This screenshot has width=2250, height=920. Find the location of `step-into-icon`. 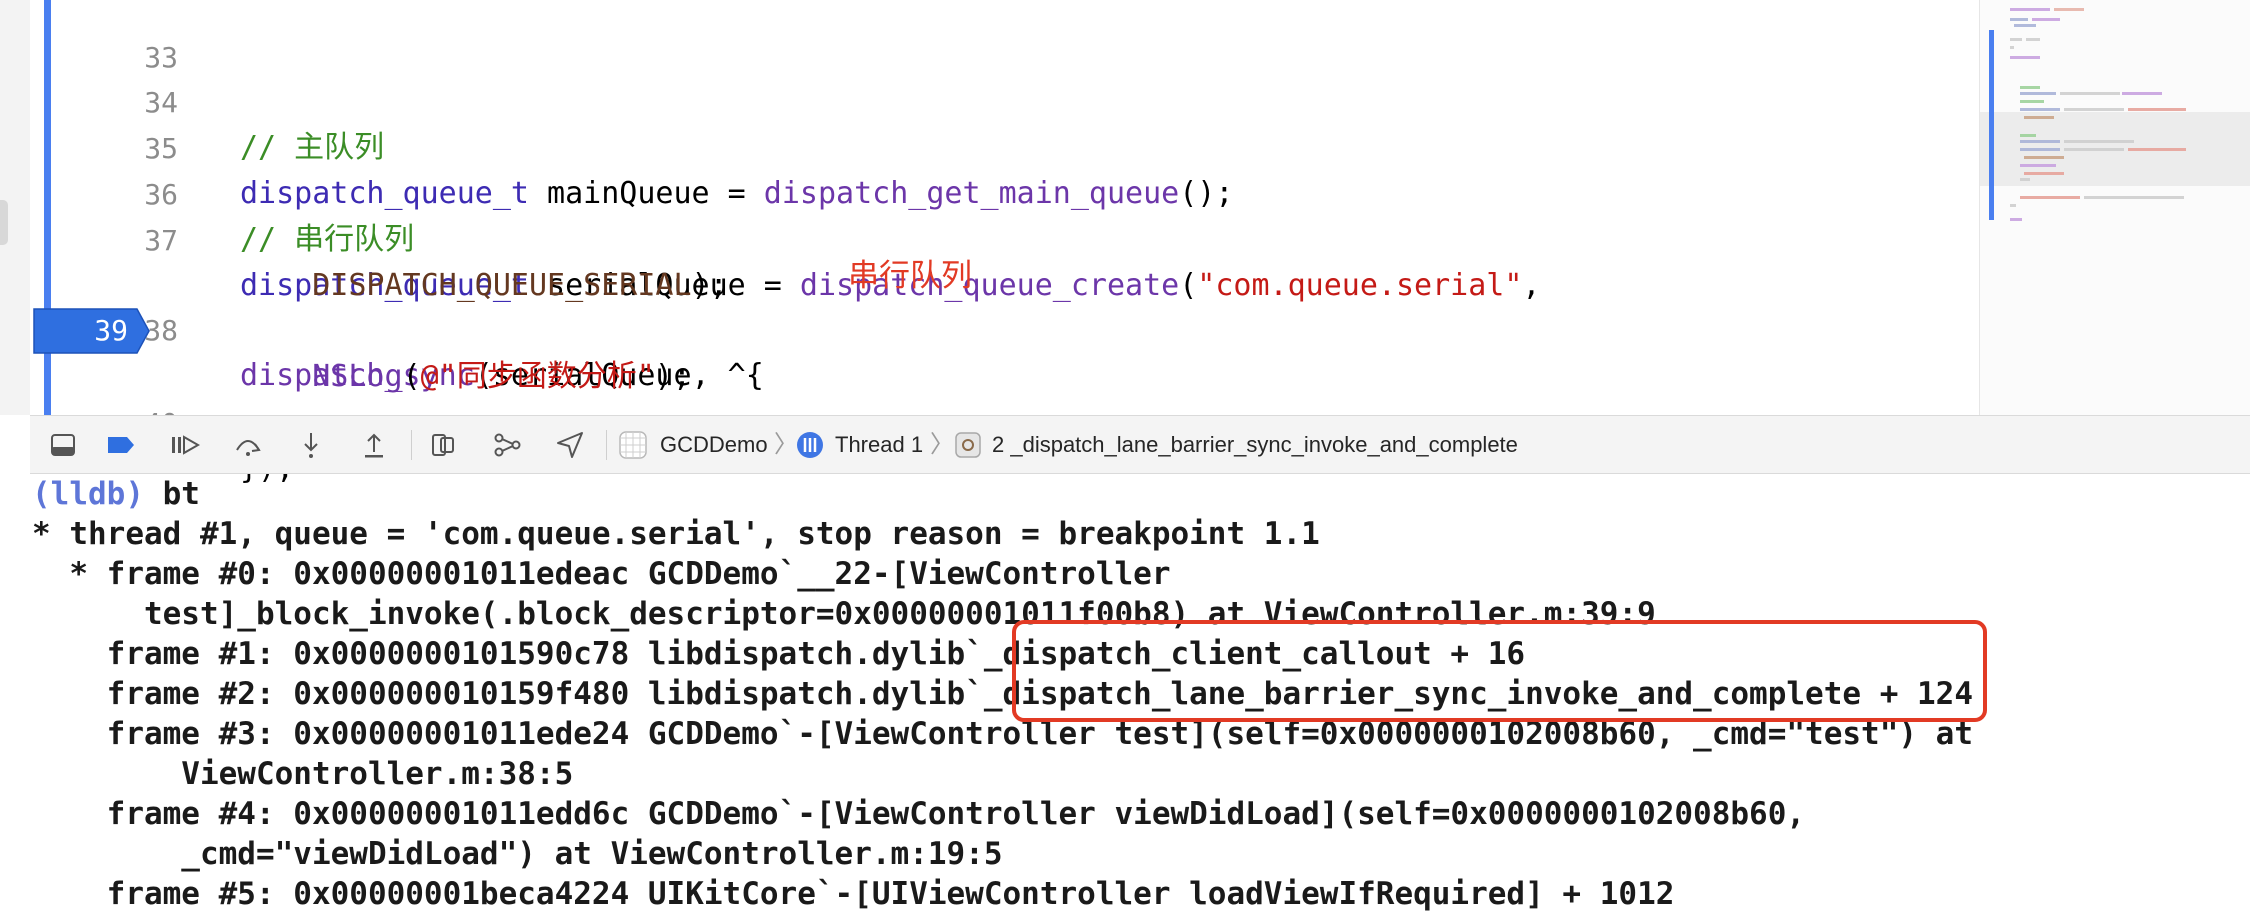

step-into-icon is located at coordinates (311, 445).